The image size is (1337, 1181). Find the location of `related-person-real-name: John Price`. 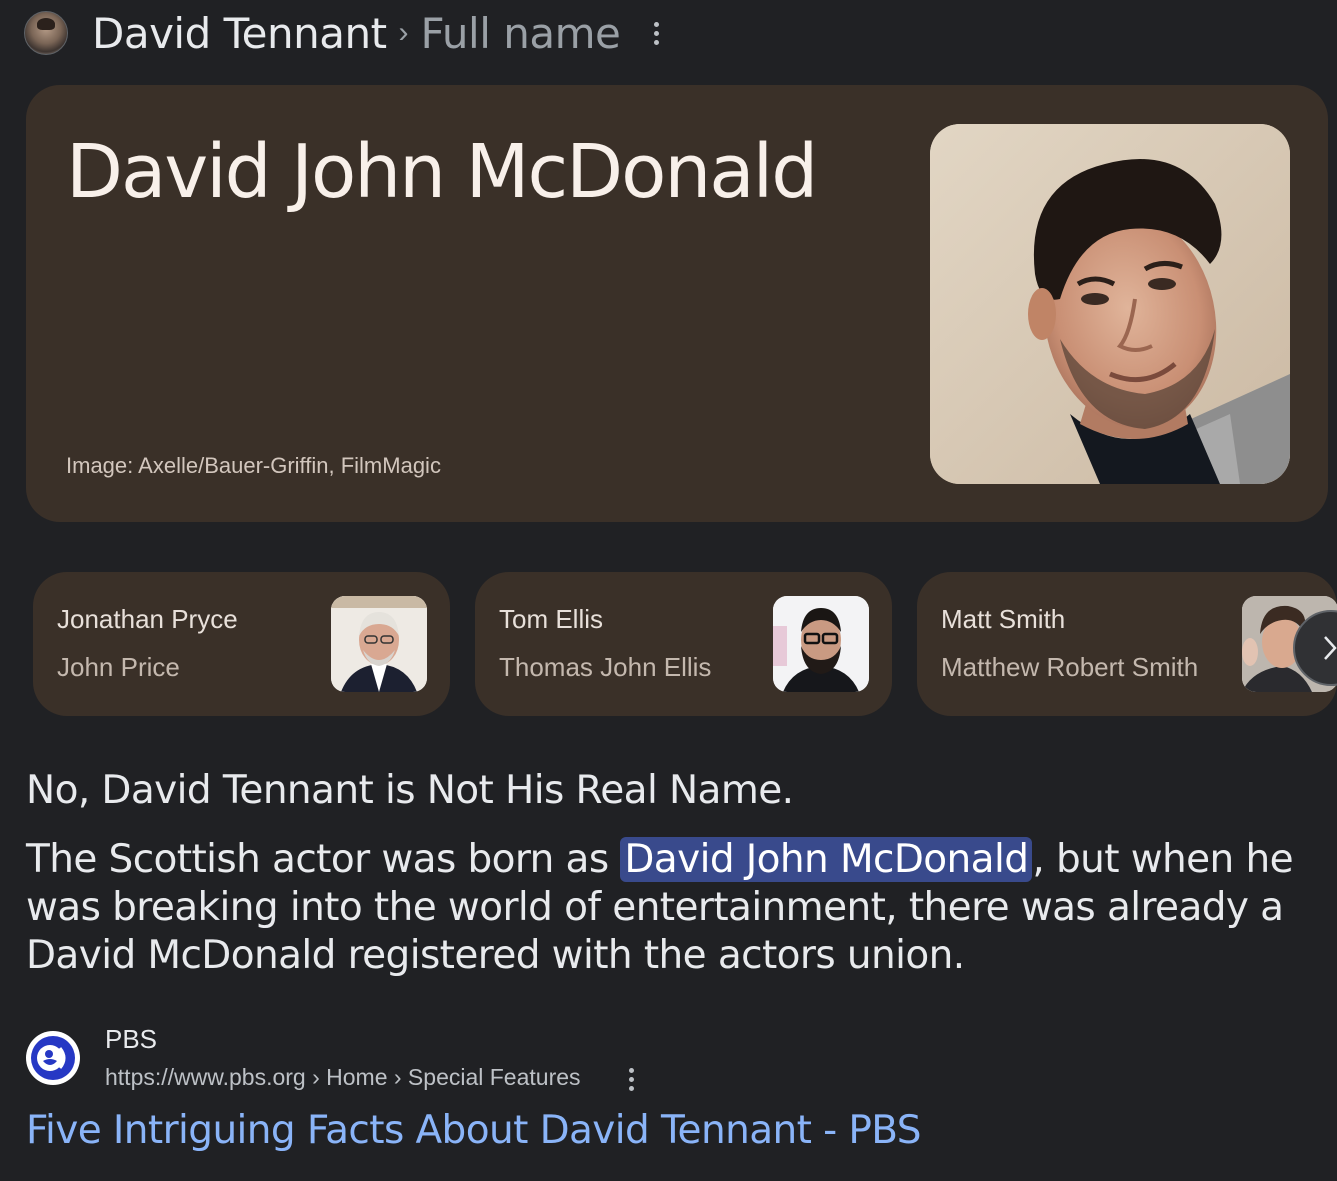

related-person-real-name: John Price is located at coordinates (118, 667).